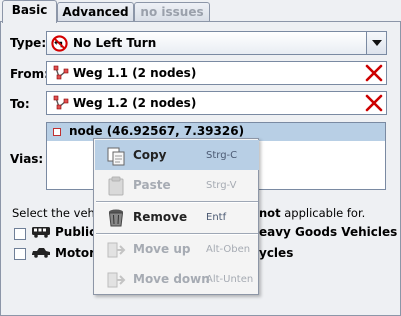  Describe the element at coordinates (160, 217) in the screenshot. I see `menu-item-remove-label: Remove` at that location.